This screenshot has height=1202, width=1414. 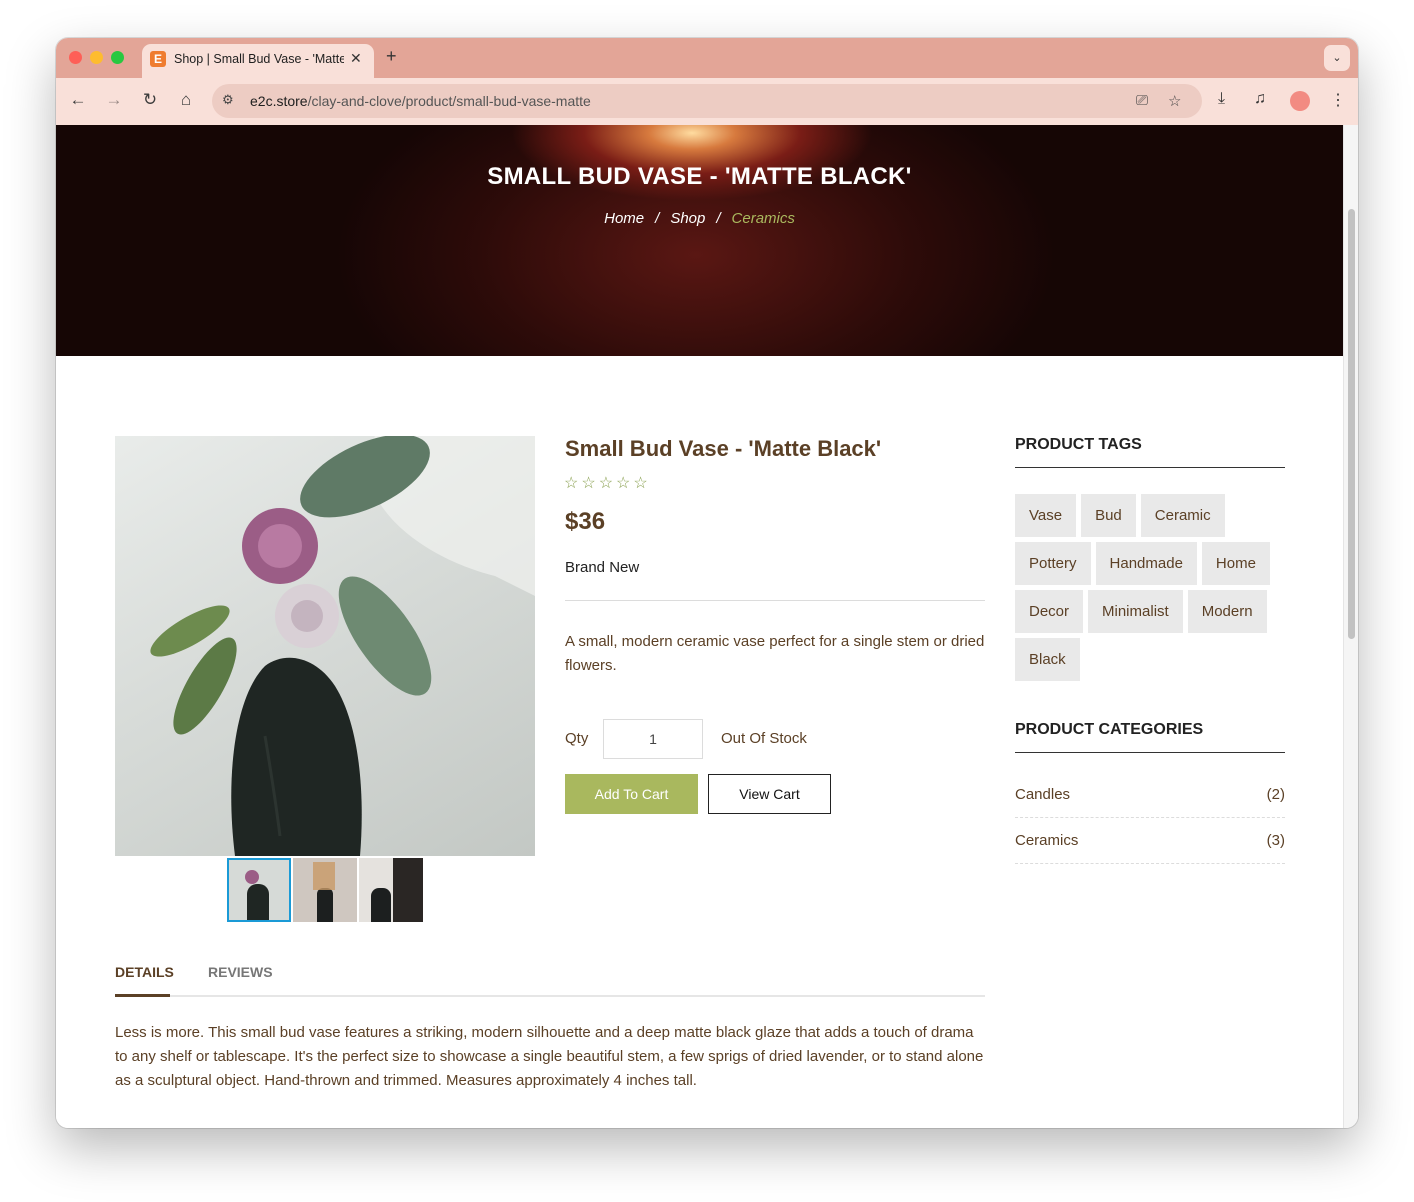 I want to click on tab-search-chevron-icon: ⌄, so click(x=1337, y=58).